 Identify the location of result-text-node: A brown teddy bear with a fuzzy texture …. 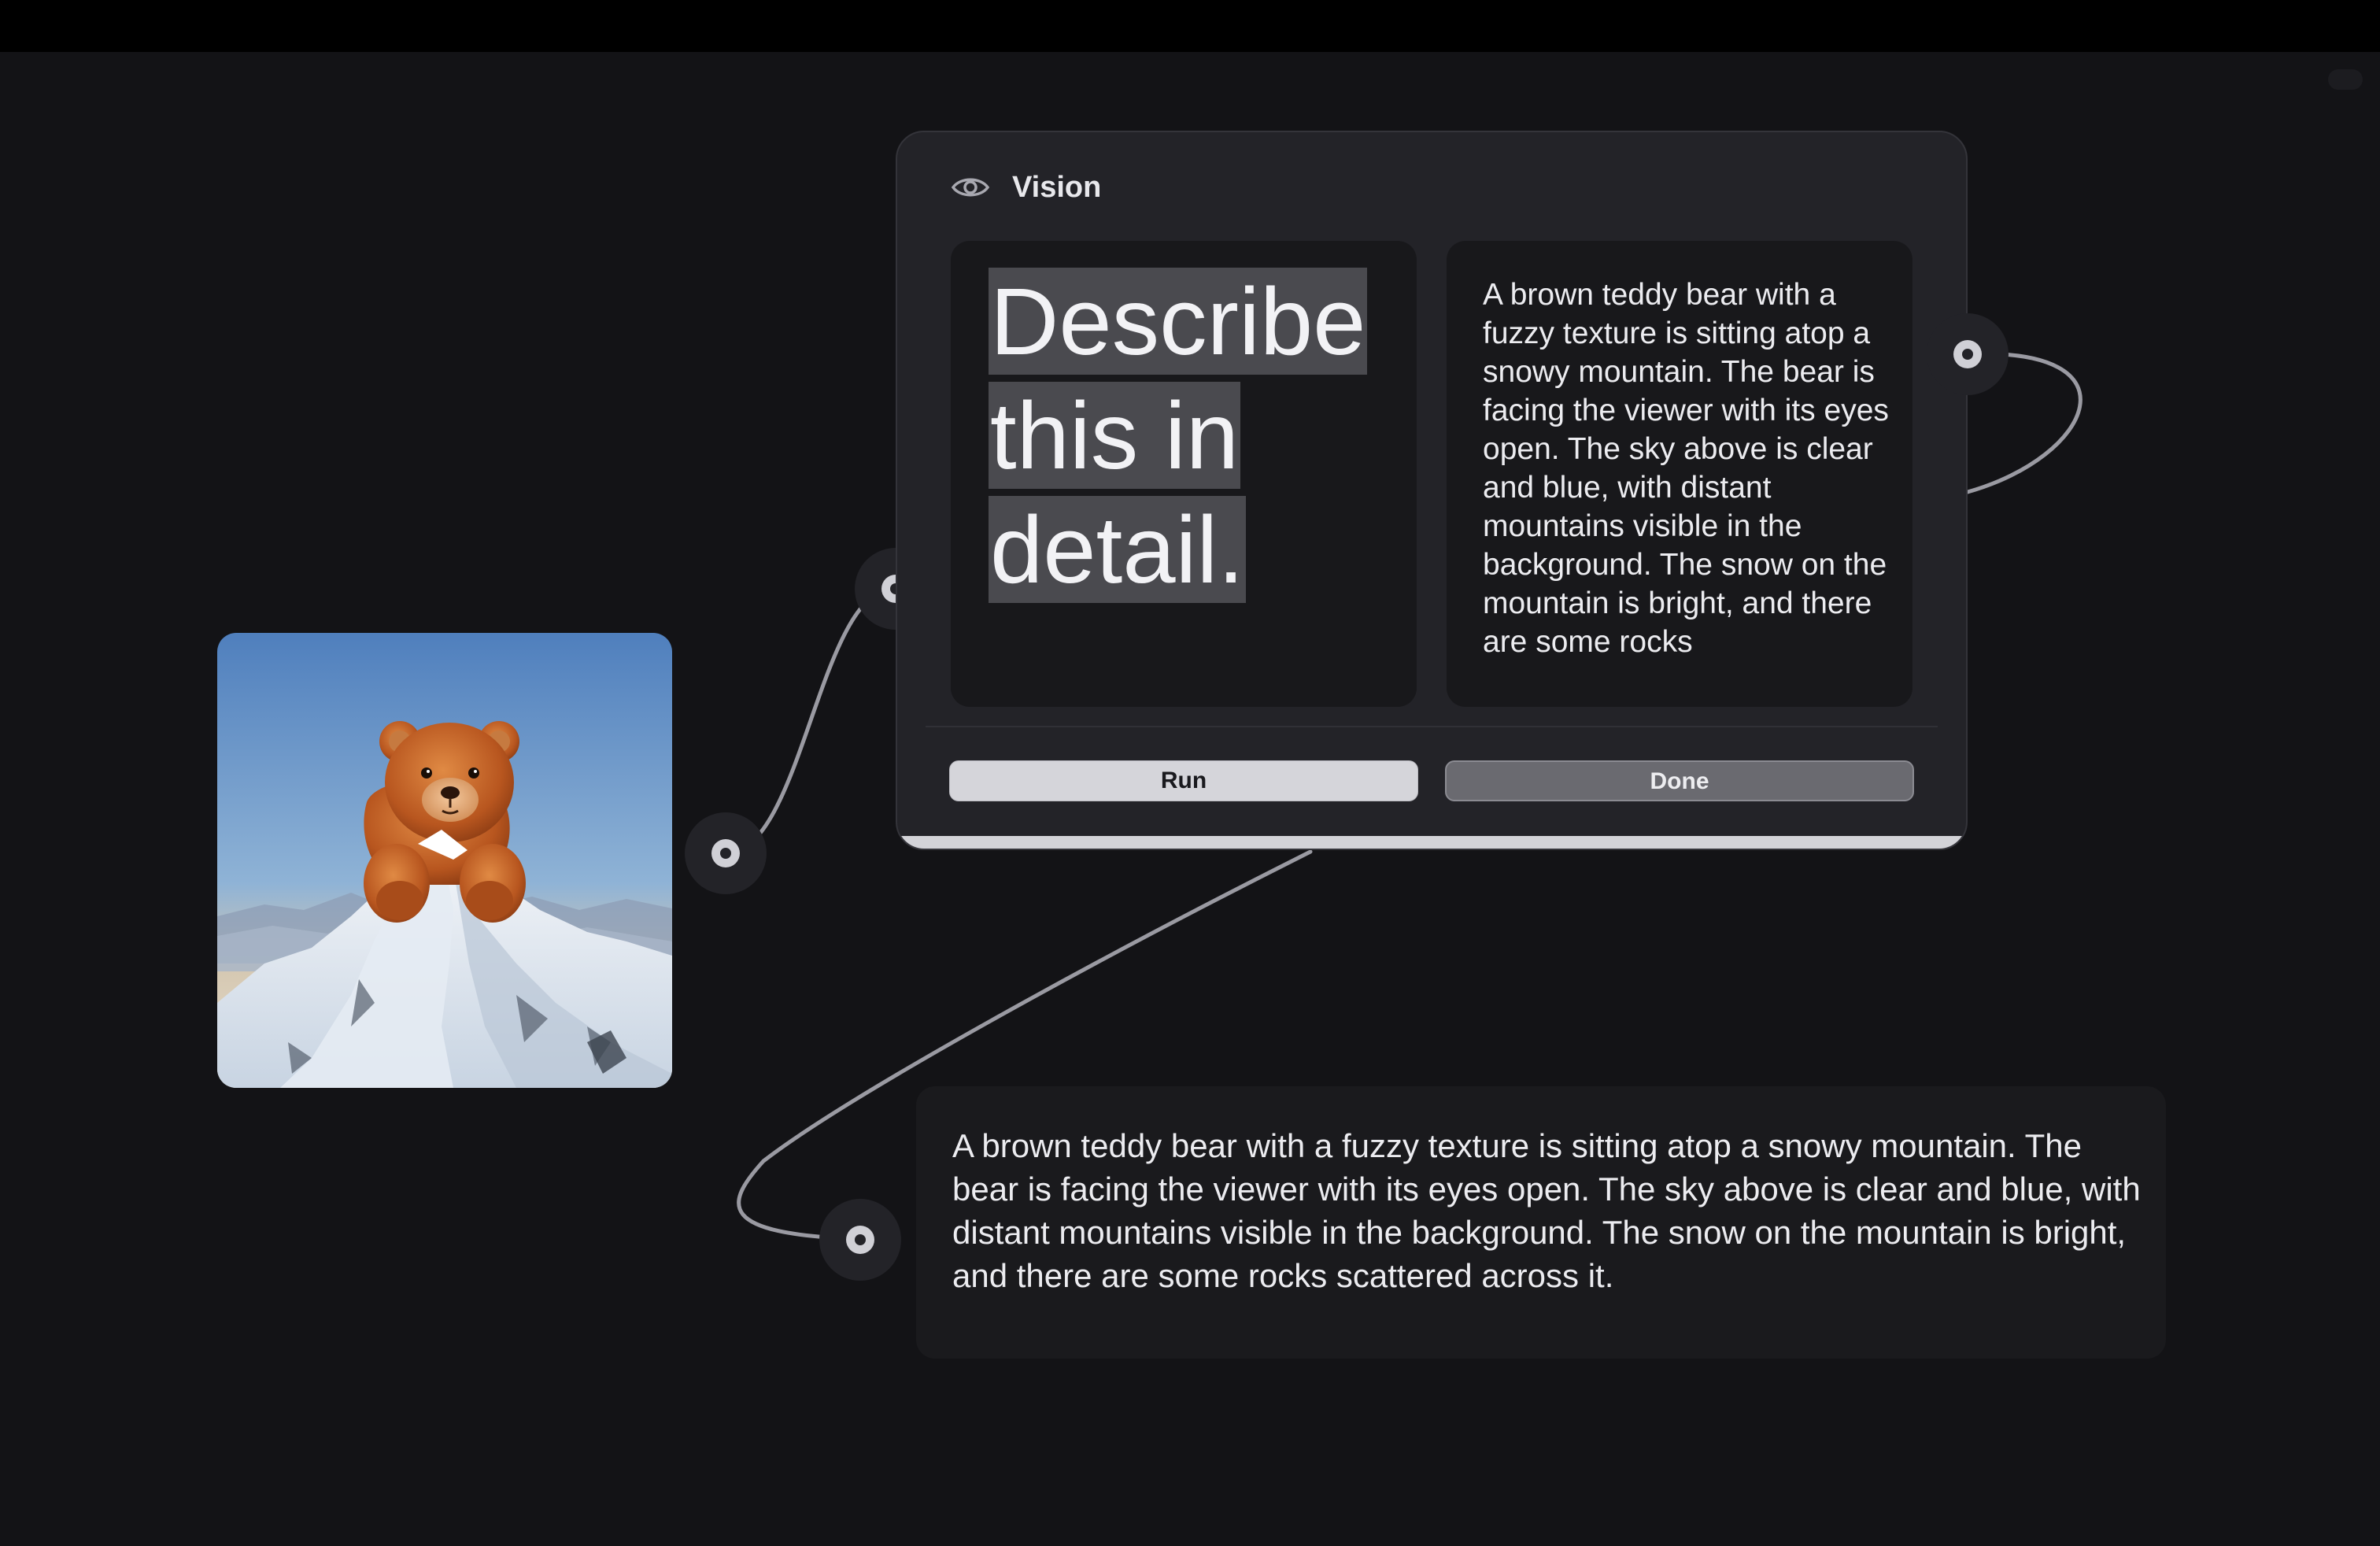
(1541, 1223).